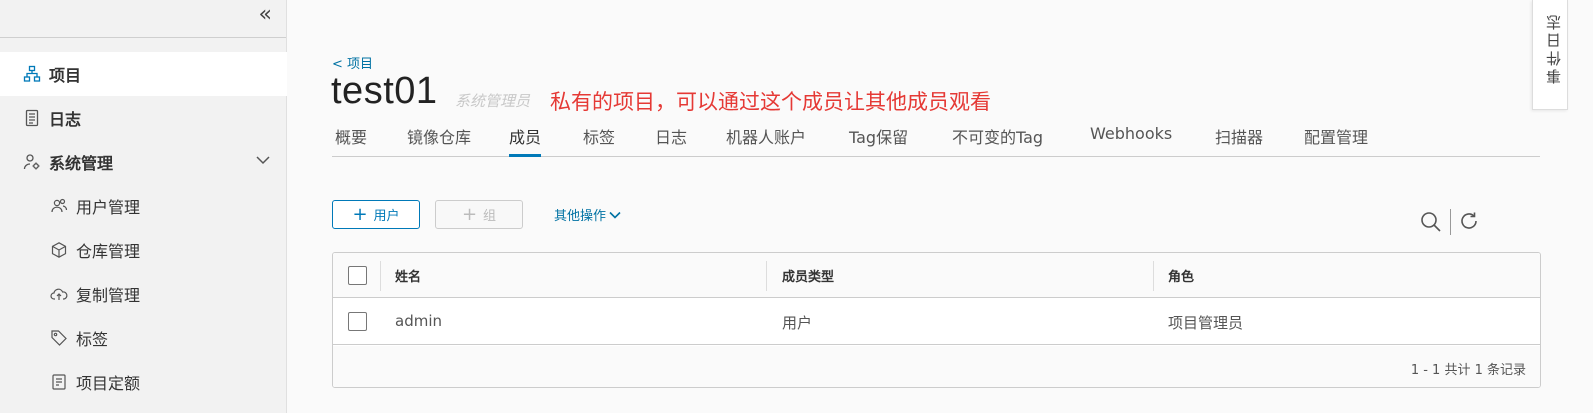  I want to click on add-user-label: 用户, so click(386, 216).